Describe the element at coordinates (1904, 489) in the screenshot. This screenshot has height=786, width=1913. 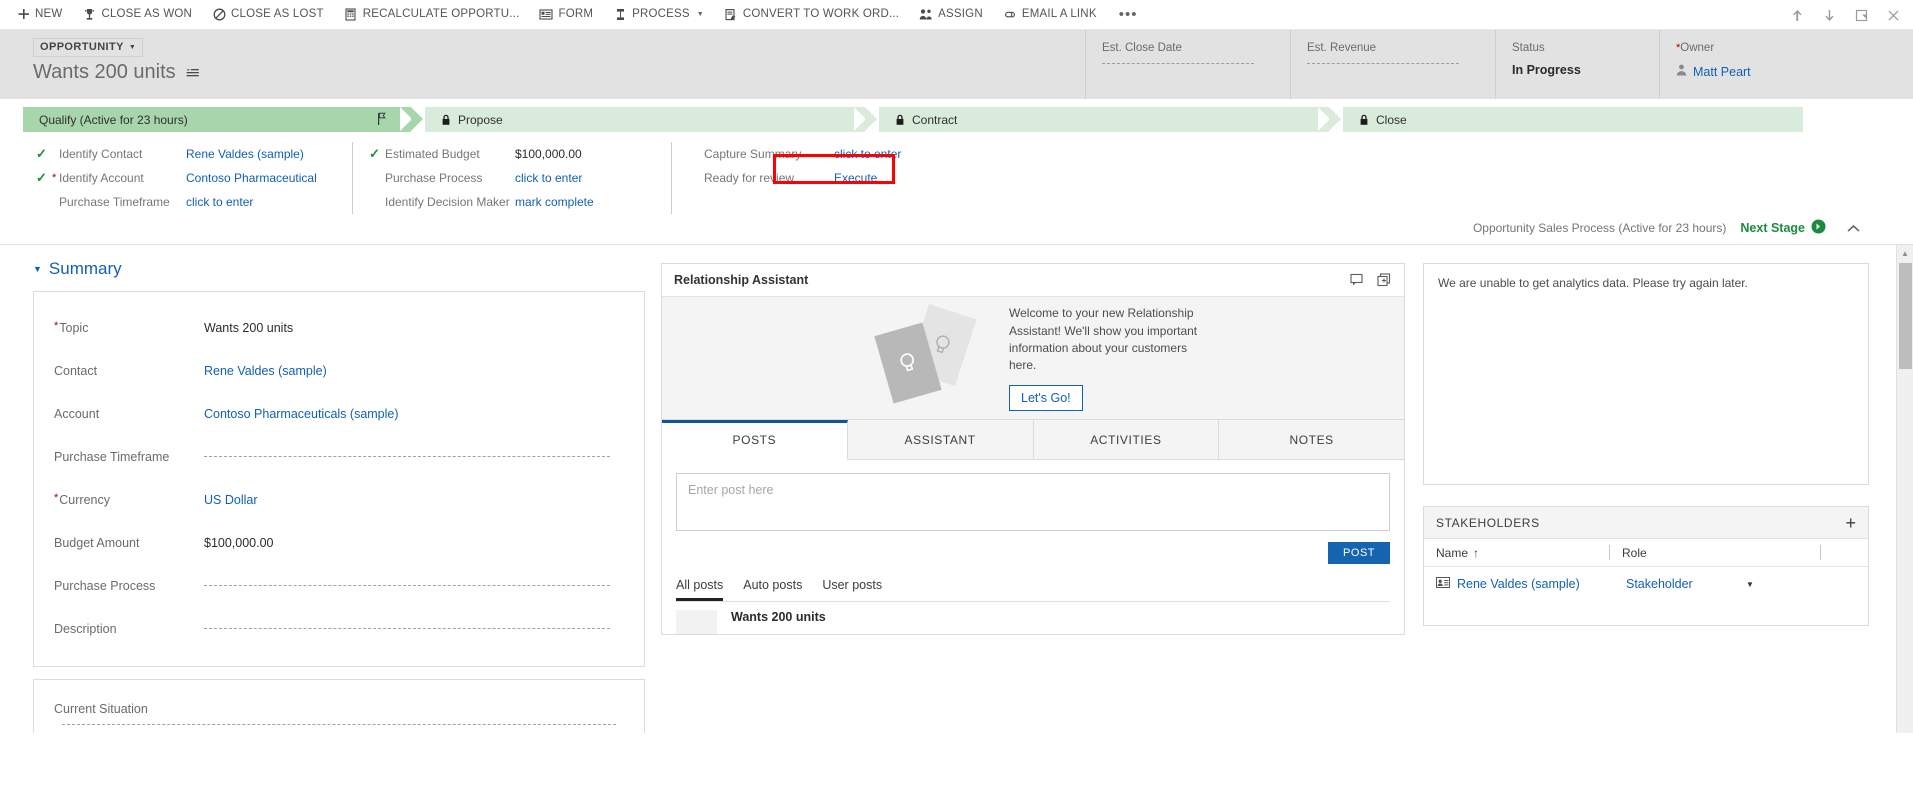
I see `main-scrollbar: ▲` at that location.